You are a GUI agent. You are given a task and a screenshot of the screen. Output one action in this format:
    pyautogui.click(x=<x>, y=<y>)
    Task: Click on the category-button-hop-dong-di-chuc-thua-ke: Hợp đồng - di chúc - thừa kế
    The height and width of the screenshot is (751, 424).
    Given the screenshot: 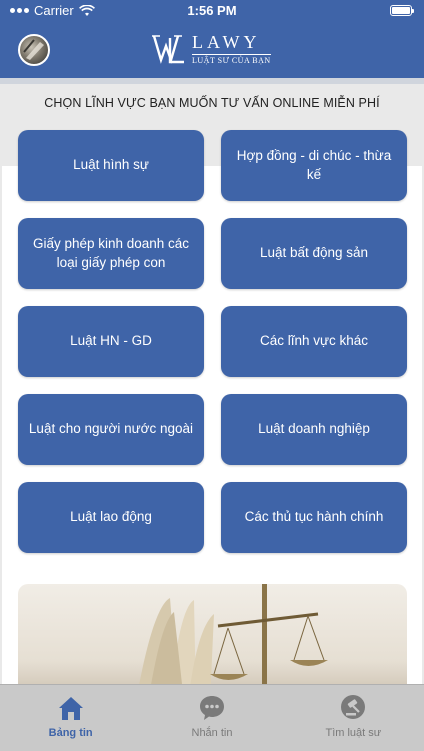 What is the action you would take?
    pyautogui.click(x=314, y=165)
    